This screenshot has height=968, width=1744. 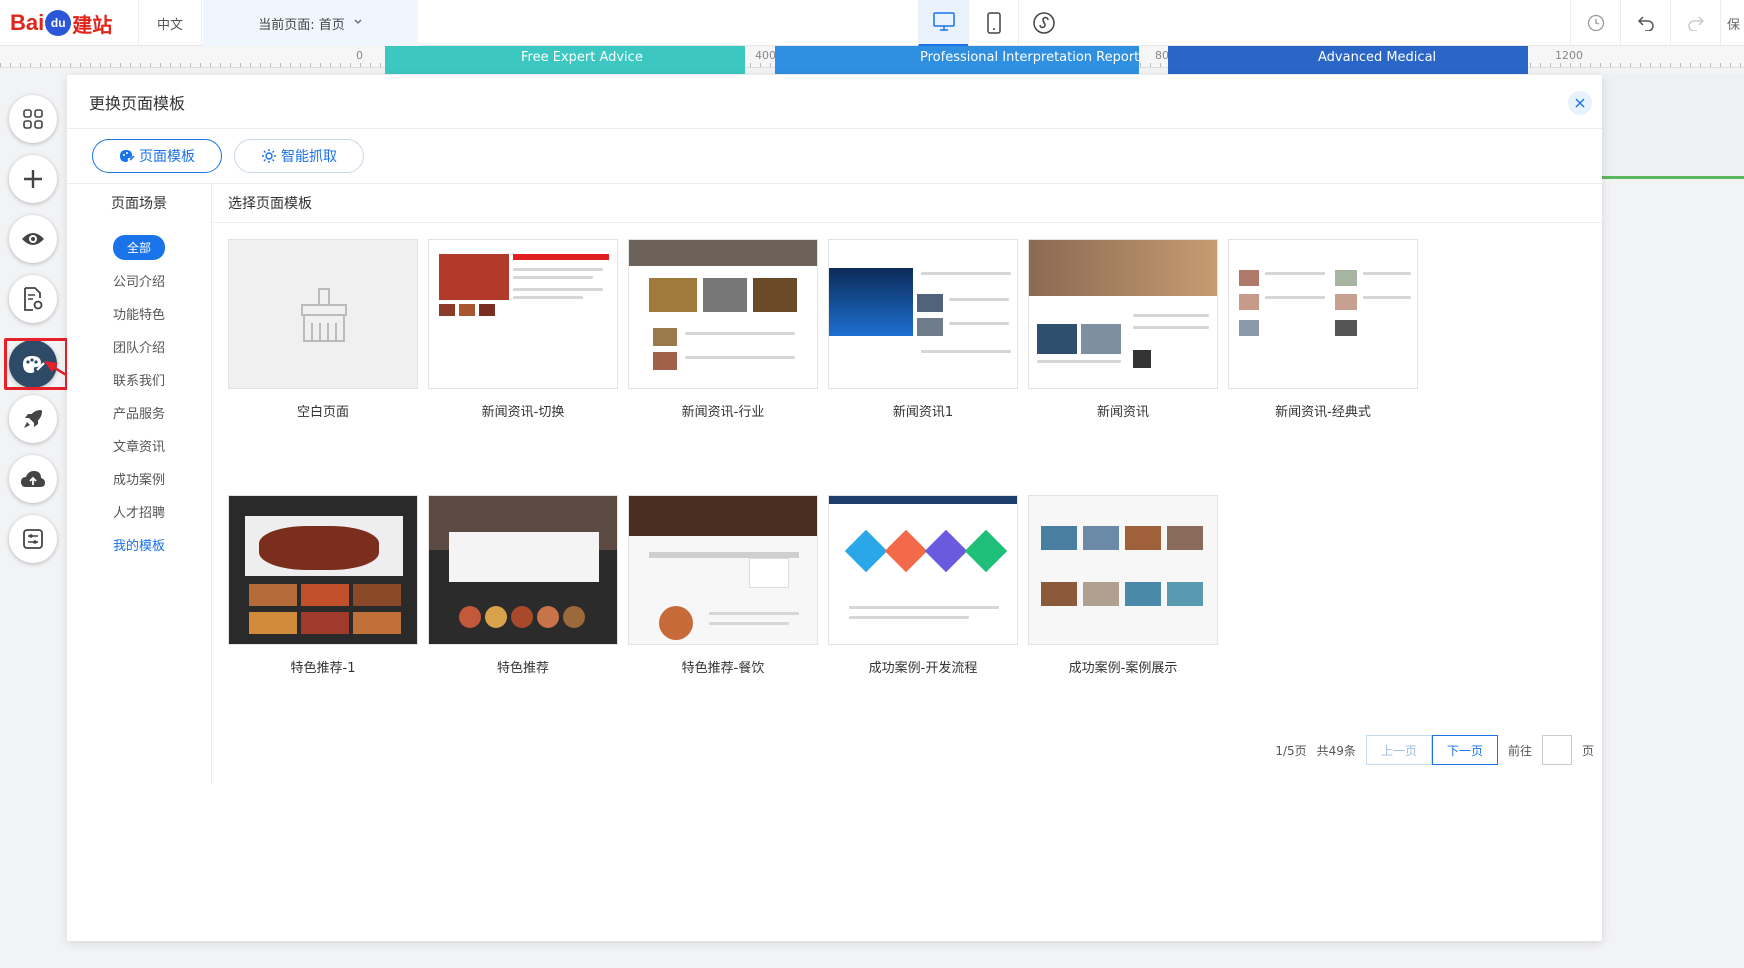 I want to click on banner-strip: Advanced Medical, so click(x=1348, y=60).